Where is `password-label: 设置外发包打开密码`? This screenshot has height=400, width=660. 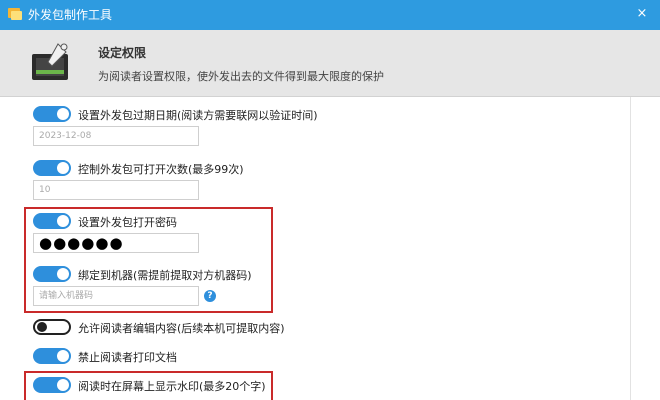
password-label: 设置外发包打开密码 is located at coordinates (127, 222).